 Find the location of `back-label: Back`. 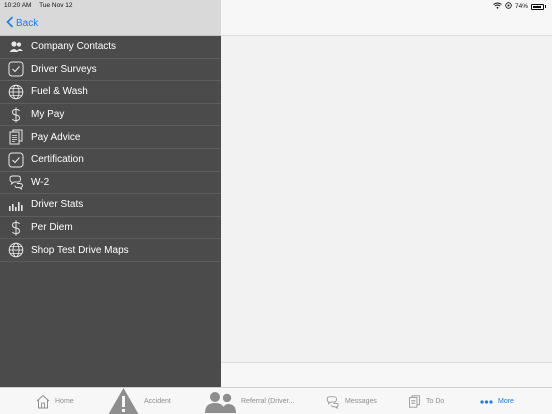

back-label: Back is located at coordinates (27, 23).